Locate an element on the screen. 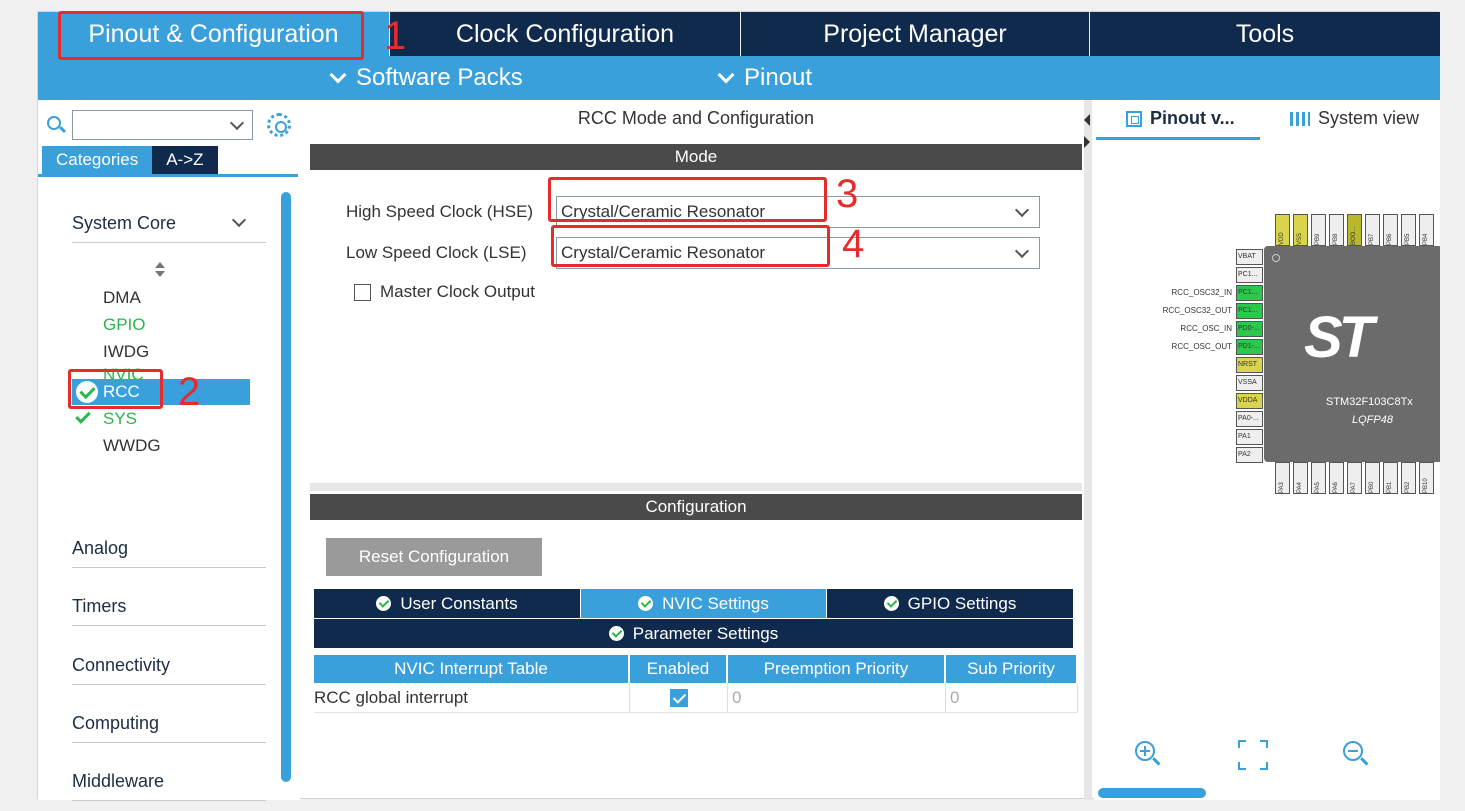 The width and height of the screenshot is (1465, 811). enabled-checkbox is located at coordinates (678, 697).